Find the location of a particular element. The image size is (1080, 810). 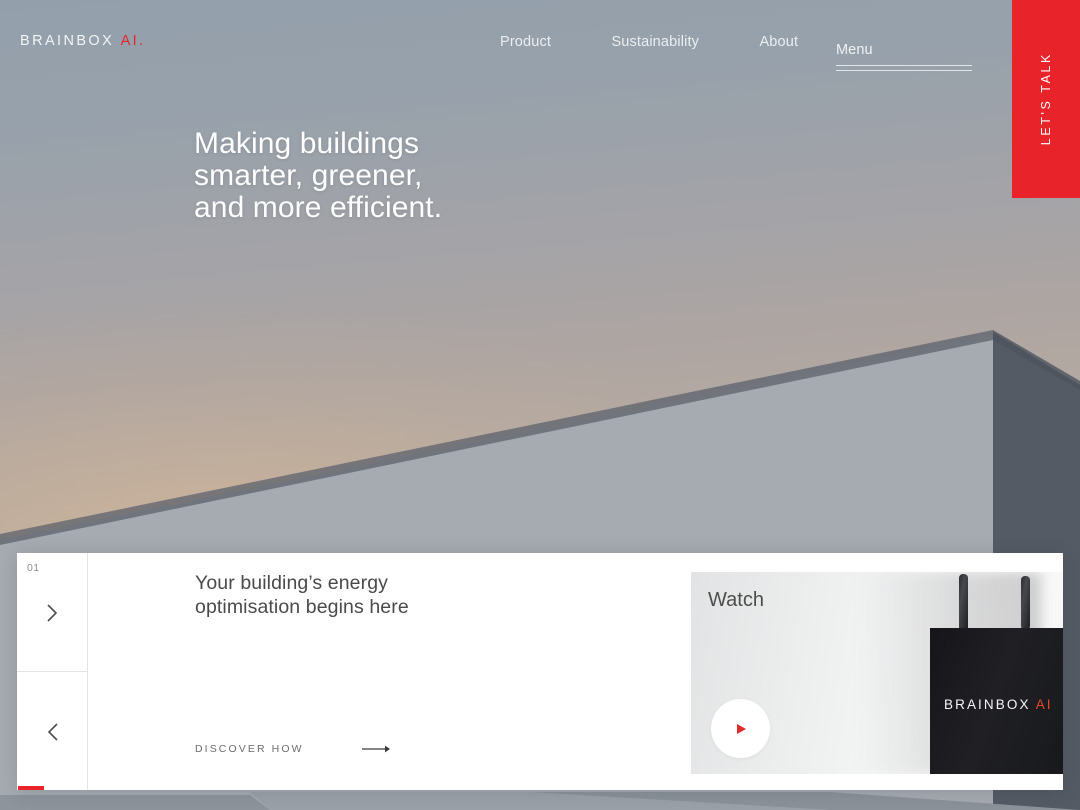

lets-talk-label: LET'S TALK is located at coordinates (1046, 99).